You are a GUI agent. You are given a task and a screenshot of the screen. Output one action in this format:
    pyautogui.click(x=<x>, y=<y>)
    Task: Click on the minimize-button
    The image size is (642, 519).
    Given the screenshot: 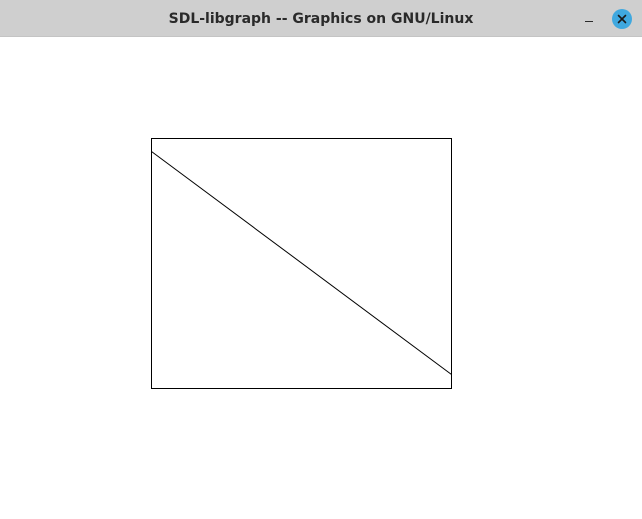 What is the action you would take?
    pyautogui.click(x=590, y=19)
    